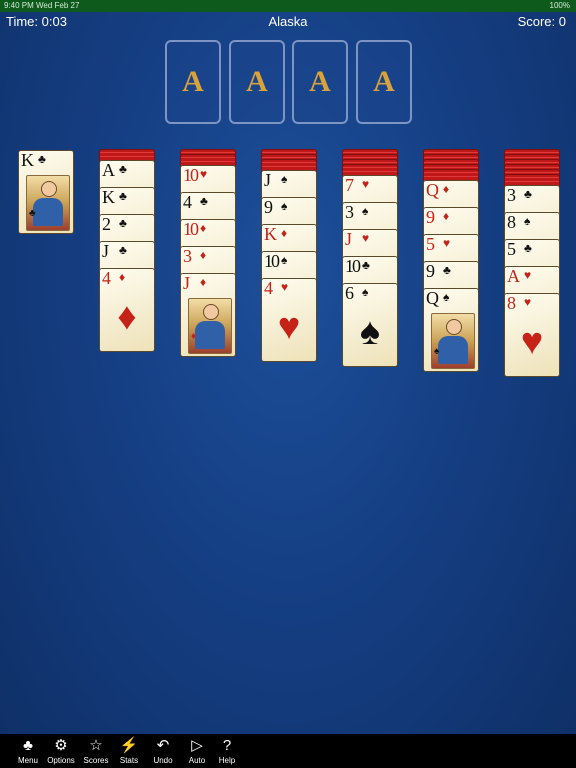 The width and height of the screenshot is (576, 768). I want to click on question-icon: ?, so click(227, 745).